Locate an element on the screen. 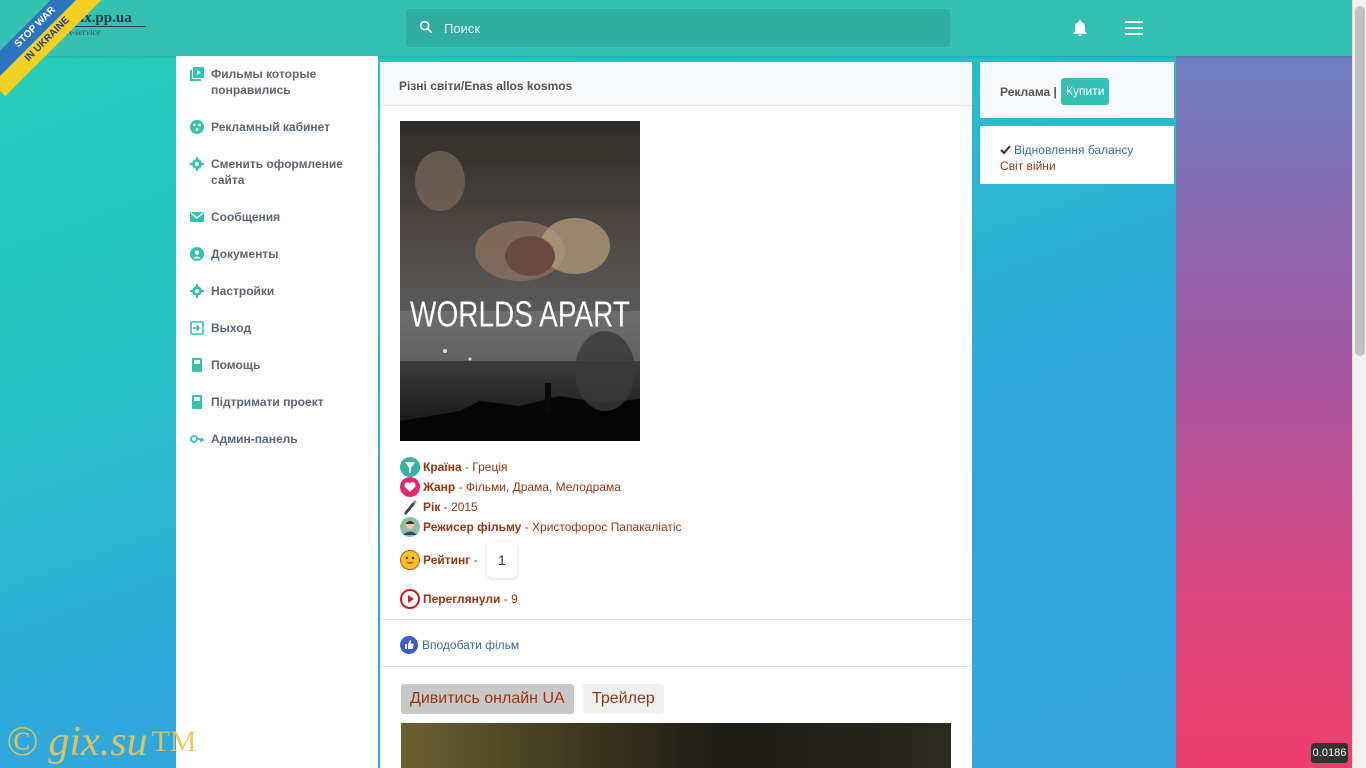  genre-row: Жанр - Фільми, Драма, Мелодрама is located at coordinates (510, 487).